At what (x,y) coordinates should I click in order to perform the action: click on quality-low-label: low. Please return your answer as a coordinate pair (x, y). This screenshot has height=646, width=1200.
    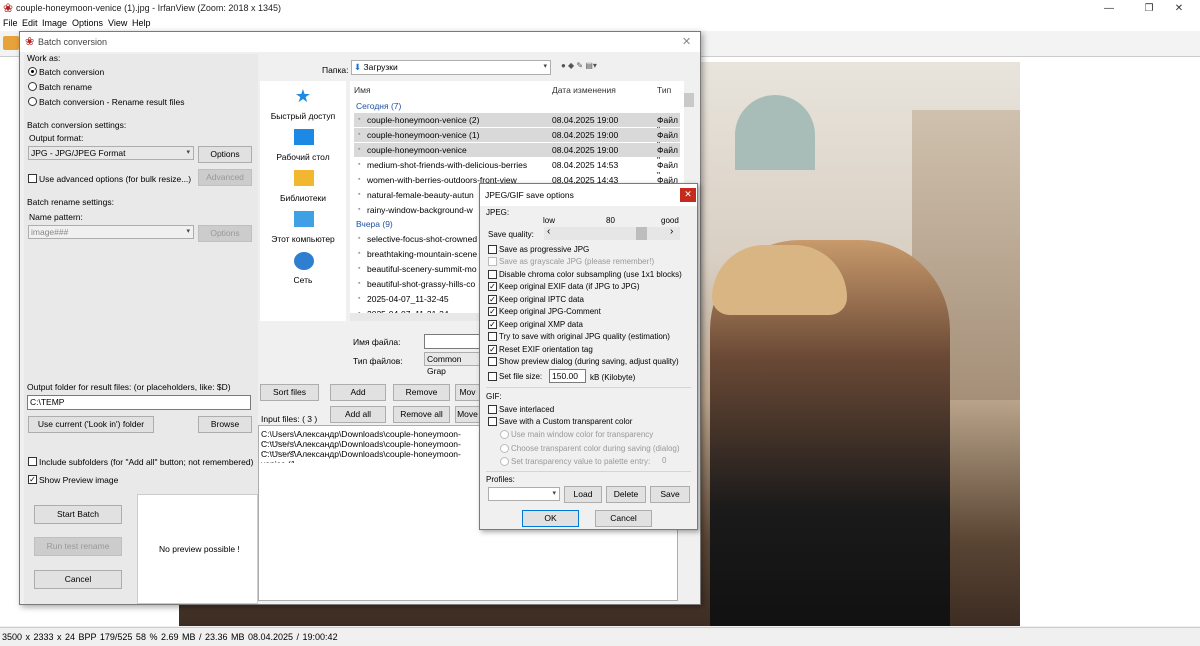
    Looking at the image, I should click on (549, 220).